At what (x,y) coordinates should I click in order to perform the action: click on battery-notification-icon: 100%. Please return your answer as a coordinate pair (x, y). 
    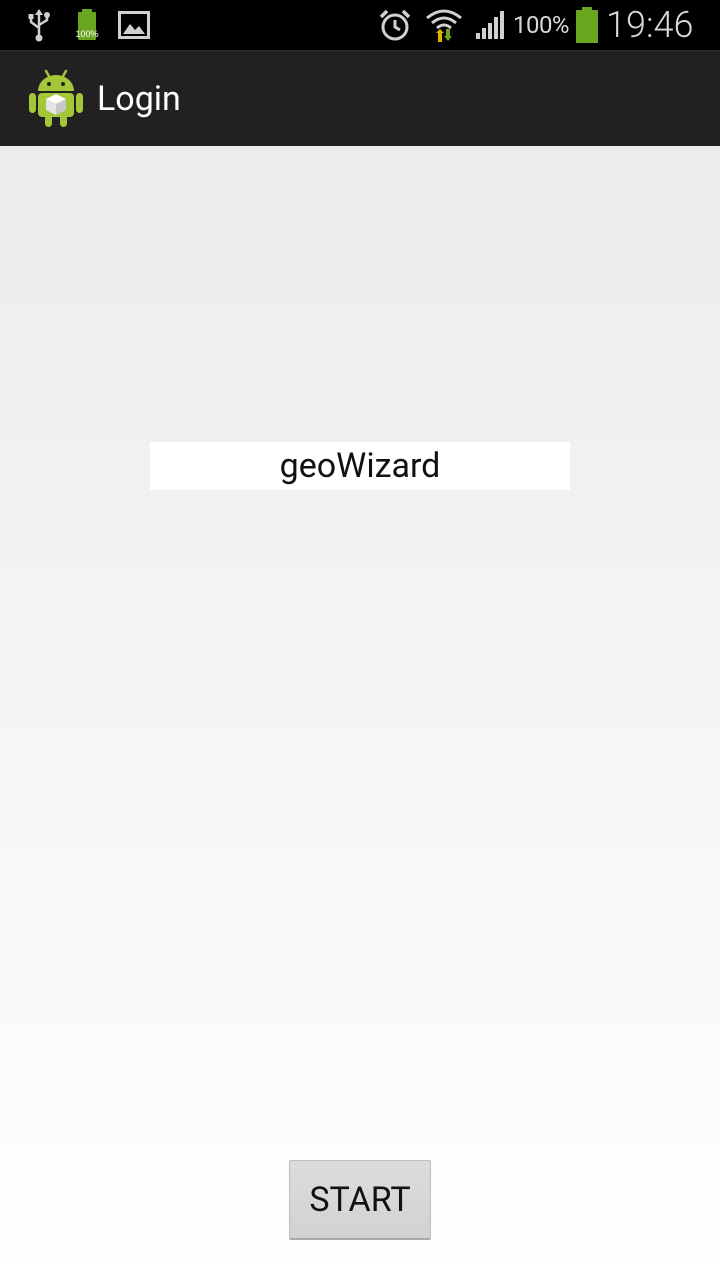
    Looking at the image, I should click on (87, 25).